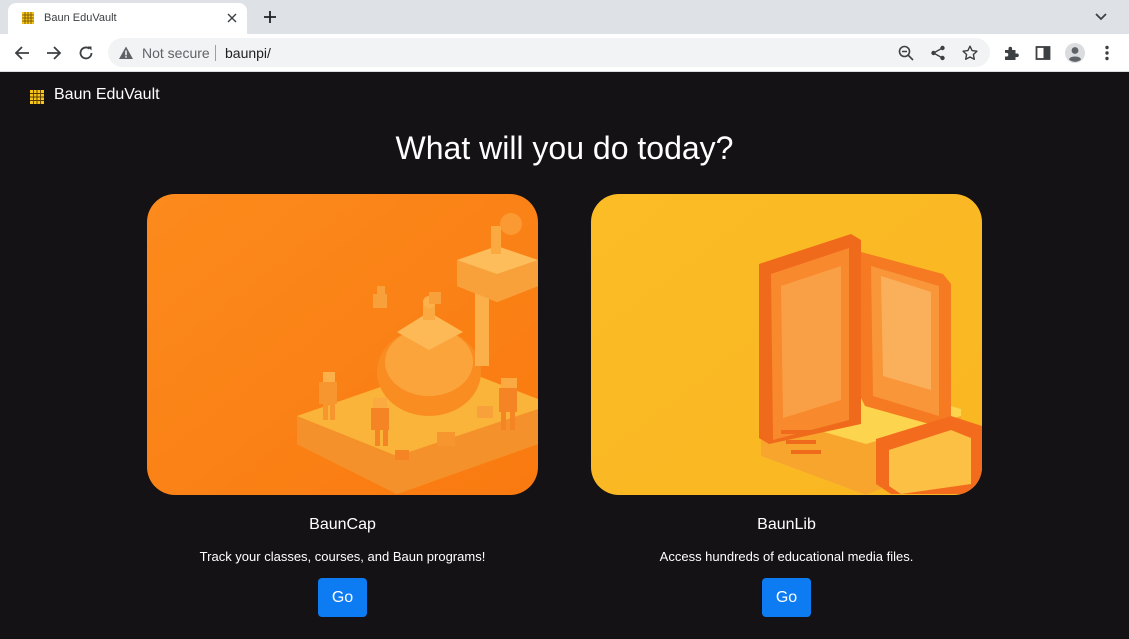 This screenshot has width=1129, height=639. What do you see at coordinates (1107, 53) in the screenshot?
I see `kebab-menu-icon` at bounding box center [1107, 53].